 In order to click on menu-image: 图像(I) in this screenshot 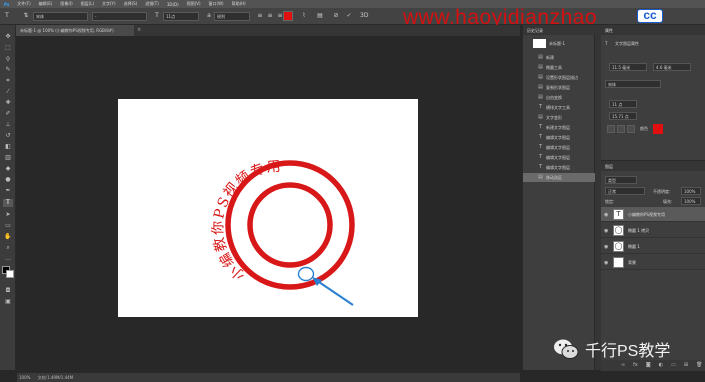, I will do `click(66, 4)`.